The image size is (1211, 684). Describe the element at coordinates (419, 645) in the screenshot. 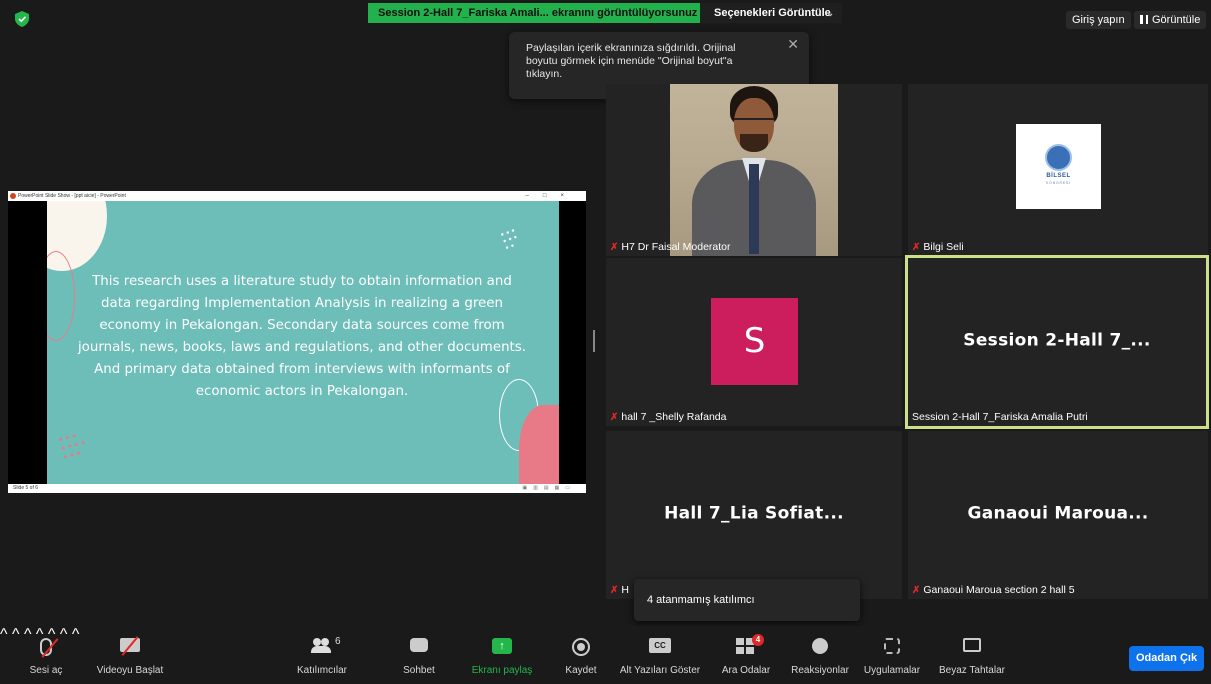

I see `chat-icon` at that location.